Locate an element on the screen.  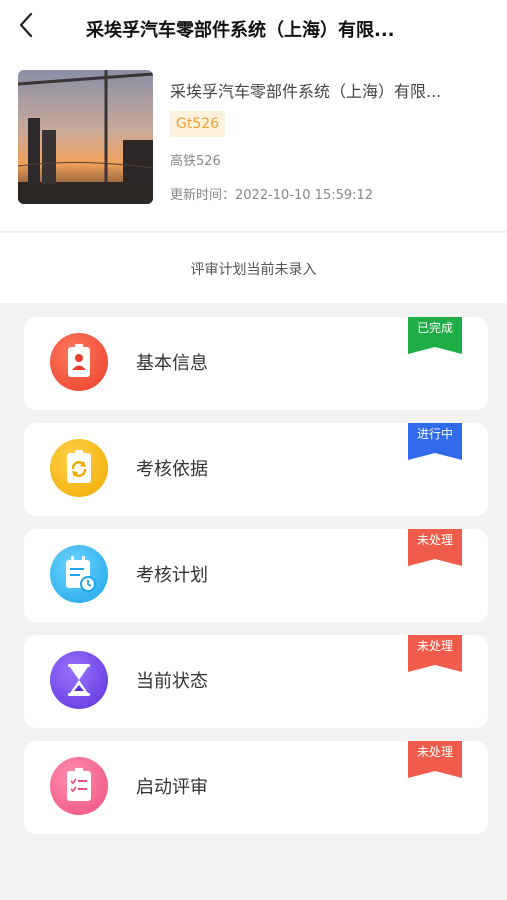
update-time: 更新时间：2022-10-10 15:59:12 is located at coordinates (272, 195).